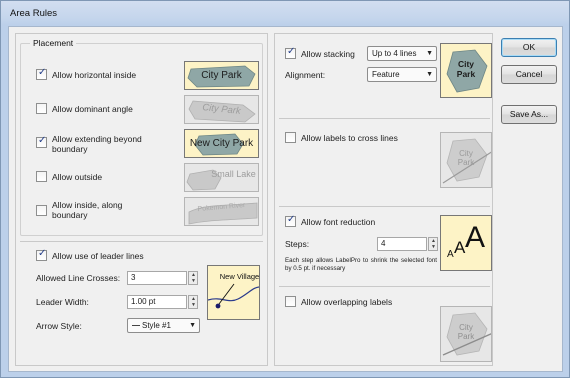 The image size is (570, 378). I want to click on horizontal-inside-preview-text: City Park, so click(221, 75).